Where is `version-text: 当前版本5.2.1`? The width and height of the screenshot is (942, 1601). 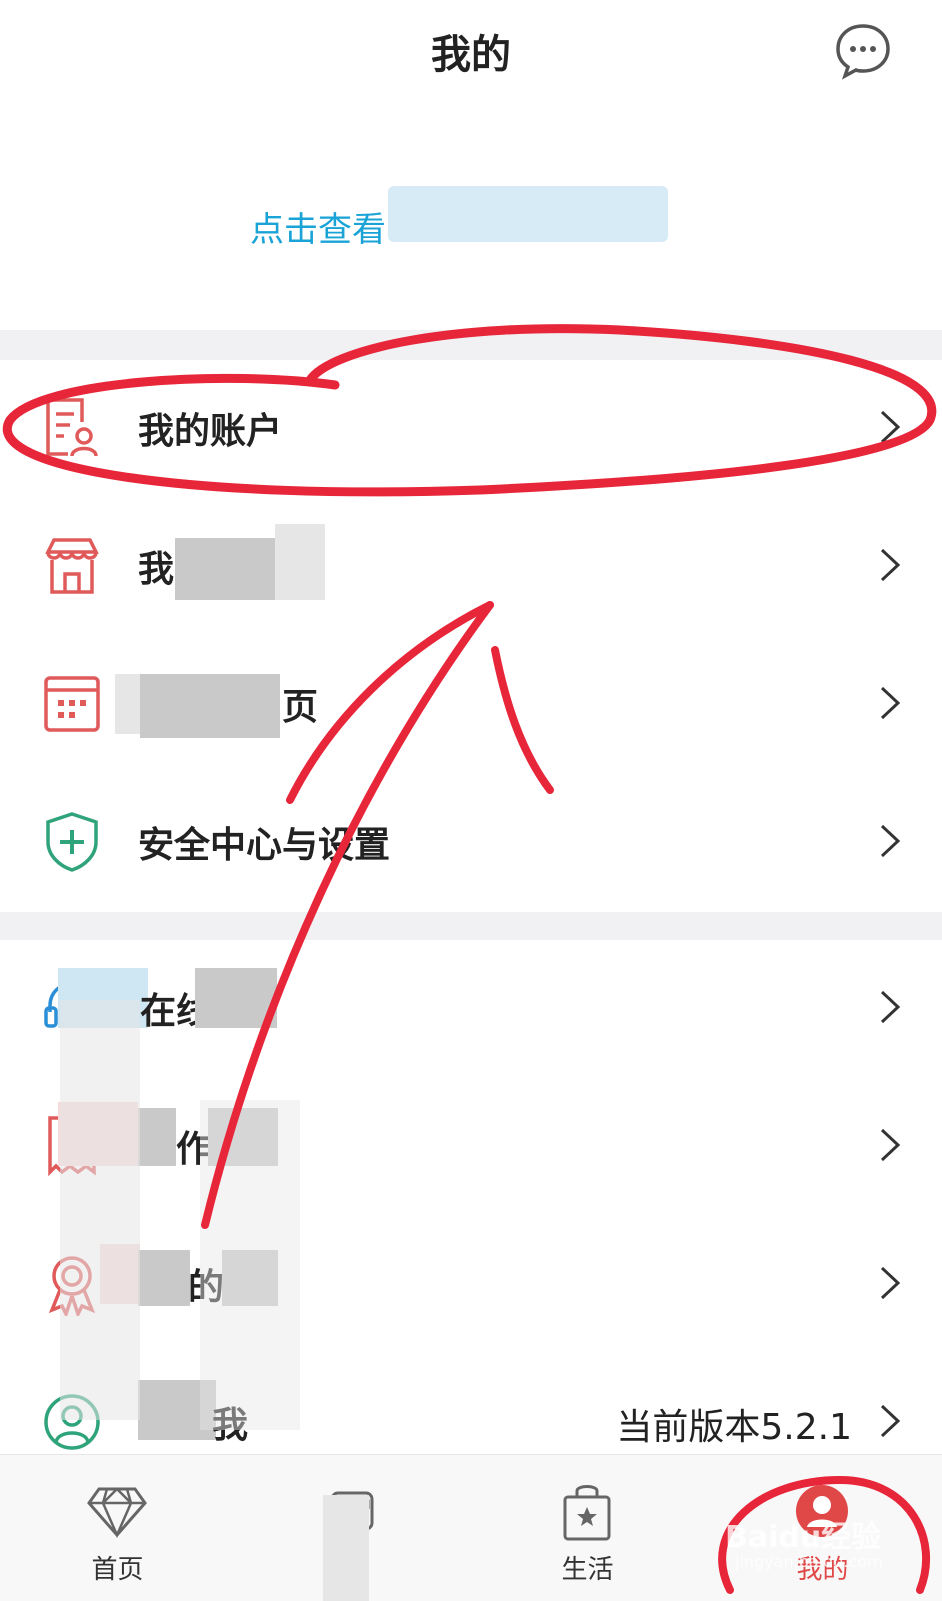 version-text: 当前版本5.2.1 is located at coordinates (734, 1427).